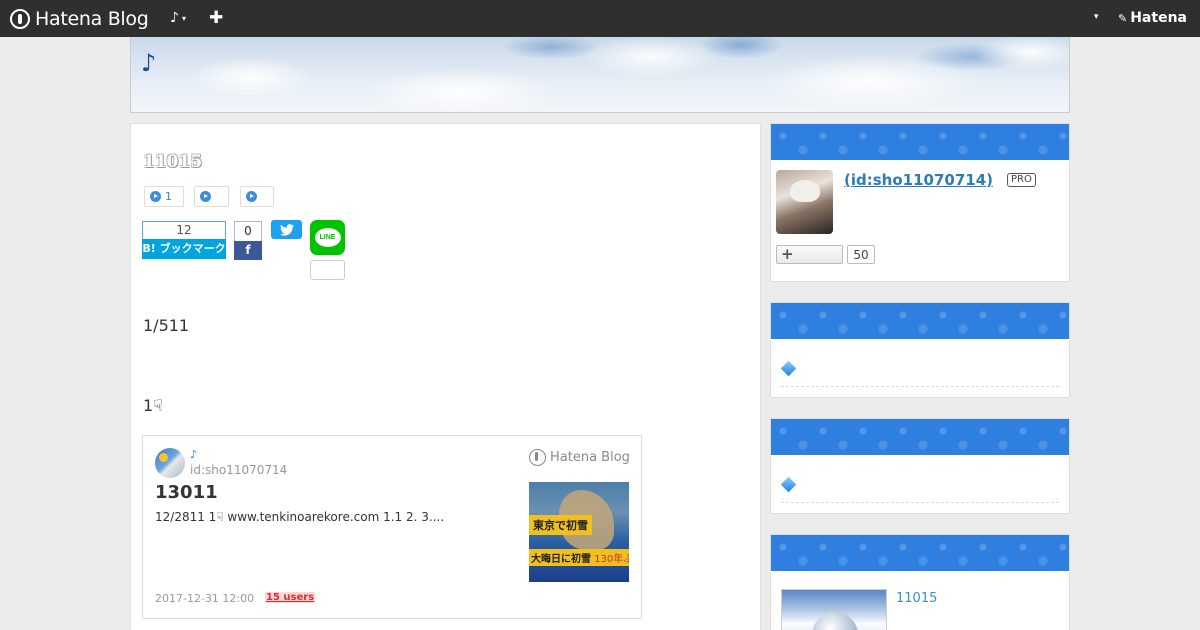  What do you see at coordinates (166, 325) in the screenshot?
I see `entry-paragraph: 1/511` at bounding box center [166, 325].